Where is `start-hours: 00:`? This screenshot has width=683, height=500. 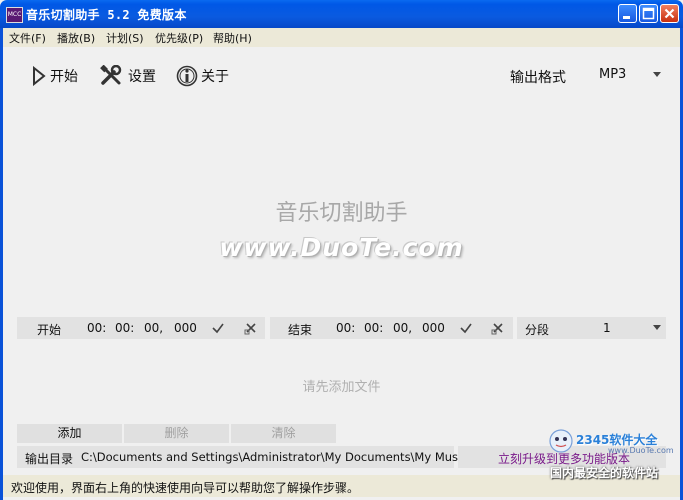
start-hours: 00: is located at coordinates (96, 328).